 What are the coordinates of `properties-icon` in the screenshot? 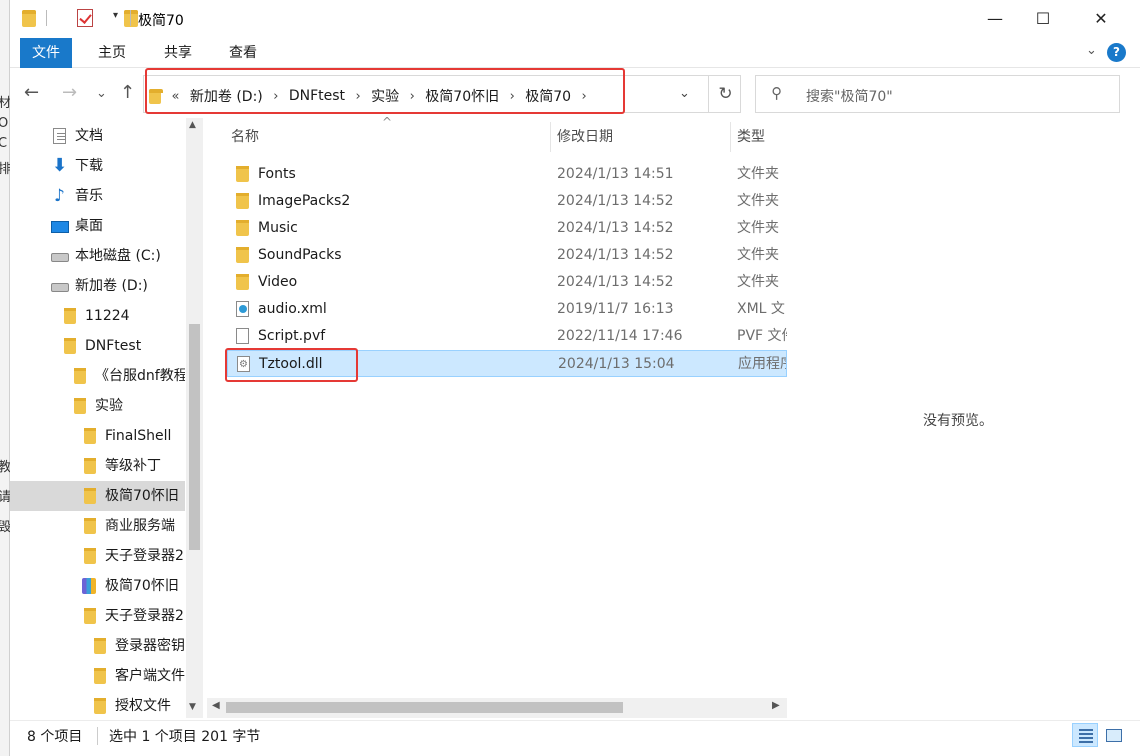 It's located at (85, 18).